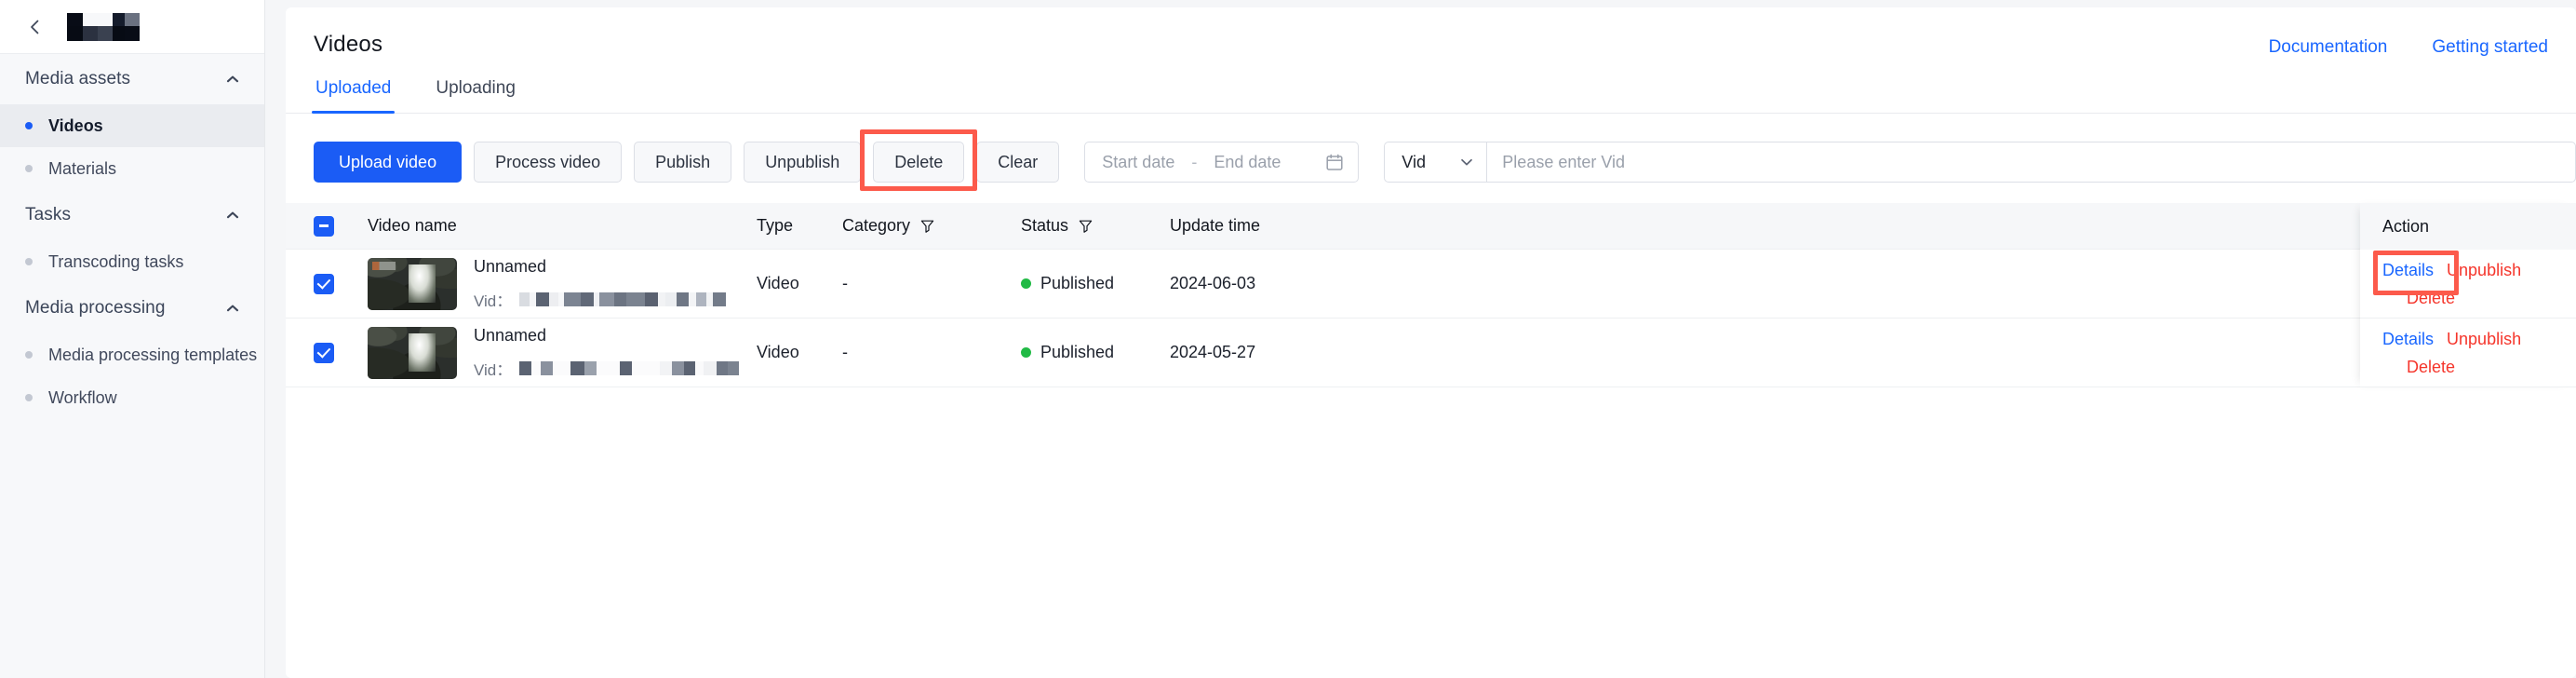  What do you see at coordinates (78, 78) in the screenshot?
I see `sidebar-group-label: Media assets` at bounding box center [78, 78].